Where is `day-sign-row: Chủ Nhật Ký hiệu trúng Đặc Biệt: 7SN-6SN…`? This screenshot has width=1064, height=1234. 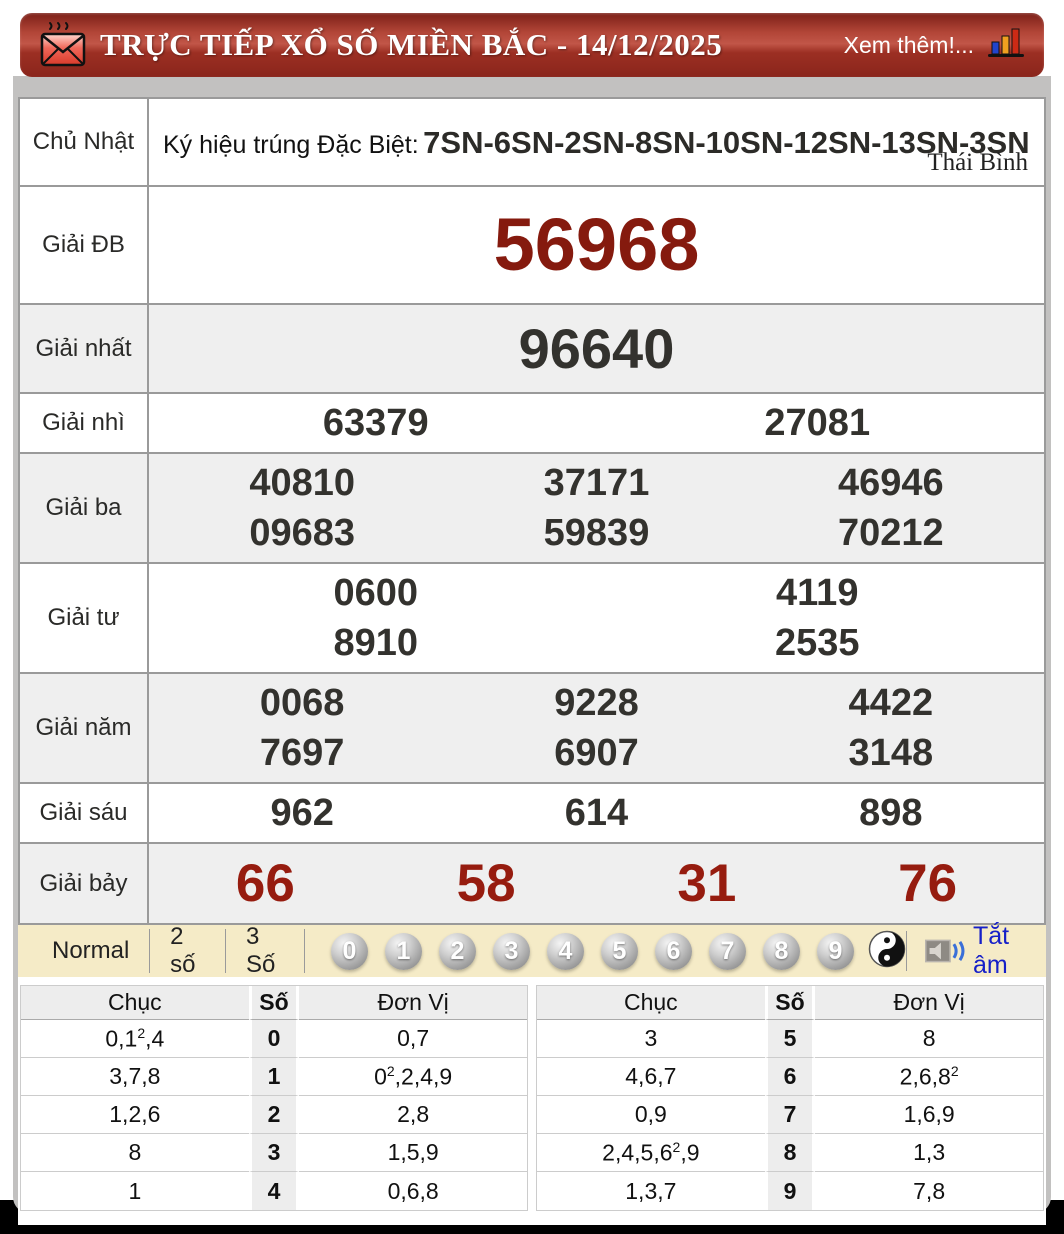
day-sign-row: Chủ Nhật Ký hiệu trúng Đặc Biệt: 7SN-6SN… is located at coordinates (532, 142).